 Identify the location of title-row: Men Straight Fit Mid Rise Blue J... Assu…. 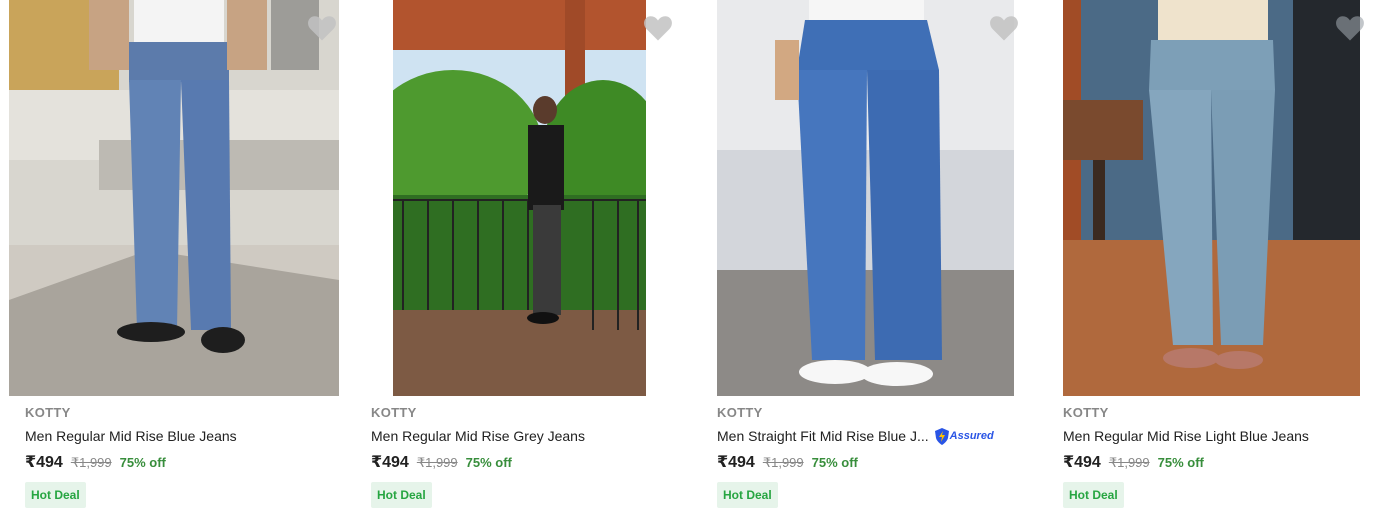
(877, 436).